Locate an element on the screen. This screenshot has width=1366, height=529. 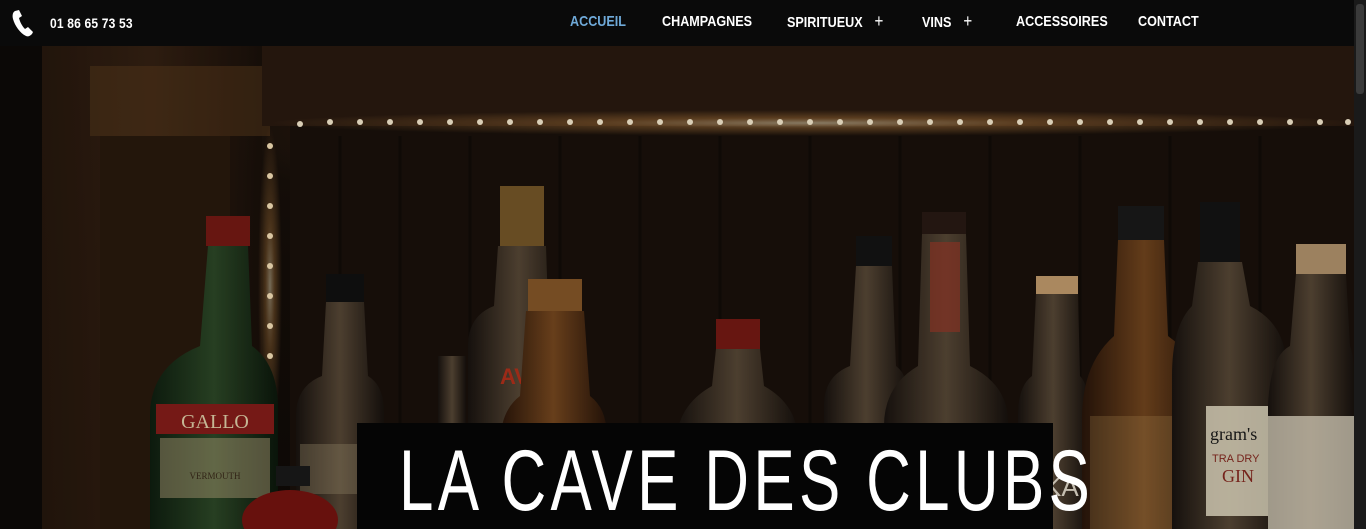
page-scrollbar is located at coordinates (1360, 264).